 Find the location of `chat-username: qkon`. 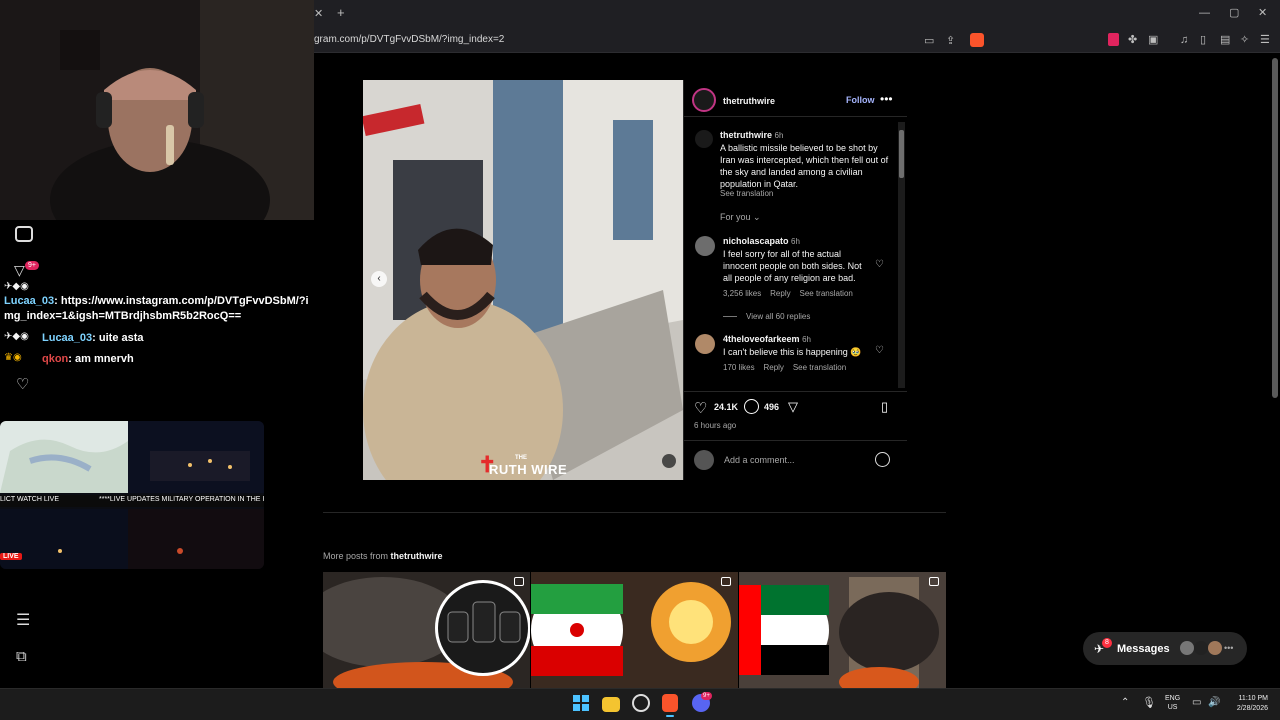

chat-username: qkon is located at coordinates (55, 359).